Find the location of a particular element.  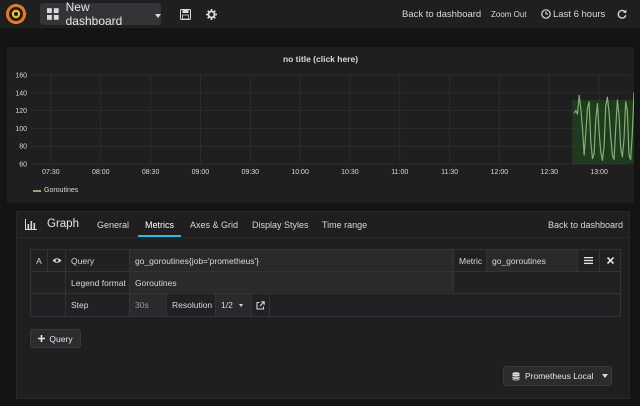

datasource-select: Prometheus Local is located at coordinates (557, 376).